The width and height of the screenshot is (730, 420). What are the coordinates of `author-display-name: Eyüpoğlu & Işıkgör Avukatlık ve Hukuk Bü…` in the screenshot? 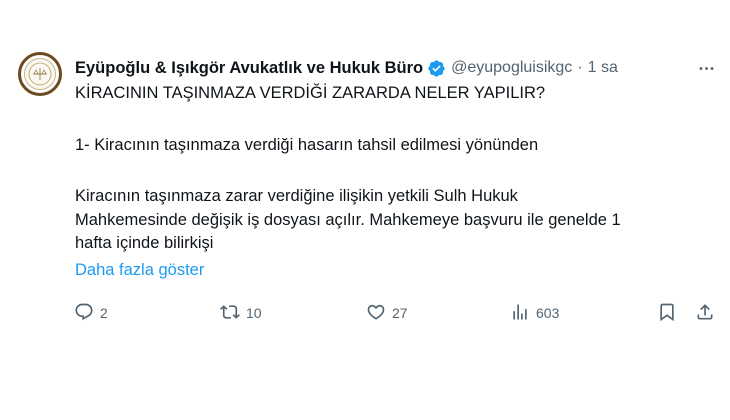 It's located at (249, 68).